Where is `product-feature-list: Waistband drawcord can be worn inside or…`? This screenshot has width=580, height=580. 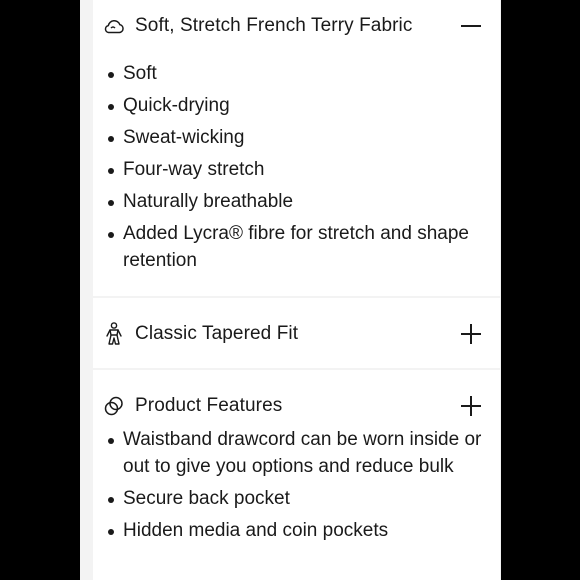 product-feature-list: Waistband drawcord can be worn inside or… is located at coordinates (297, 488).